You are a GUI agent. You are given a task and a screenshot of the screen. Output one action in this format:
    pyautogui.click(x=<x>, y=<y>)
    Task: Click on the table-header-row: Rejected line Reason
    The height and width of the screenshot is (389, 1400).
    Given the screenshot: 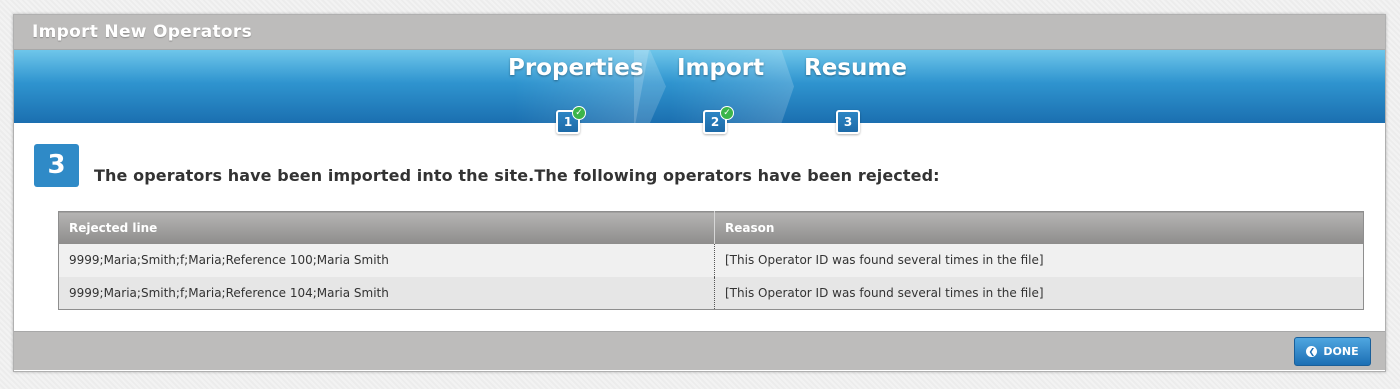 What is the action you would take?
    pyautogui.click(x=711, y=227)
    